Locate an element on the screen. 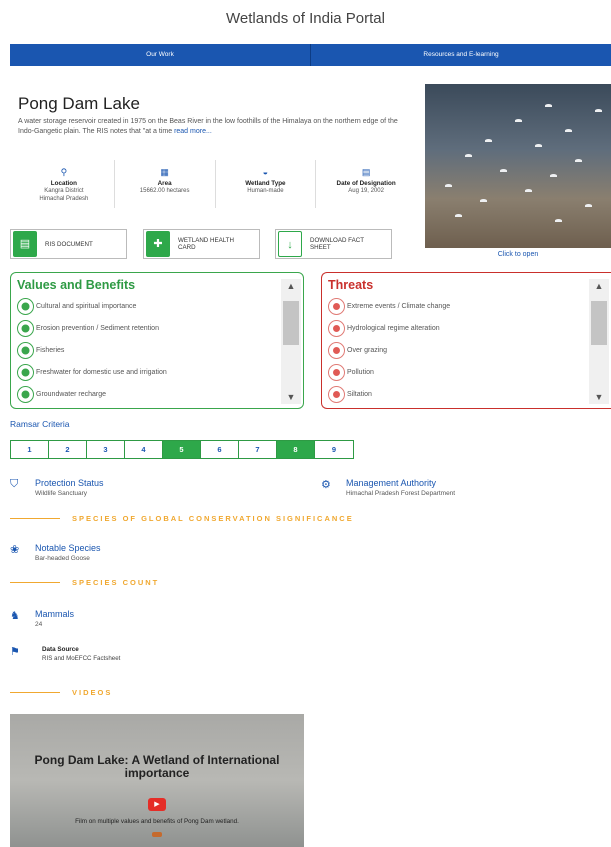  wetland-health-card-button: ✚ WETLAND HEALTH CARD is located at coordinates (201, 244).